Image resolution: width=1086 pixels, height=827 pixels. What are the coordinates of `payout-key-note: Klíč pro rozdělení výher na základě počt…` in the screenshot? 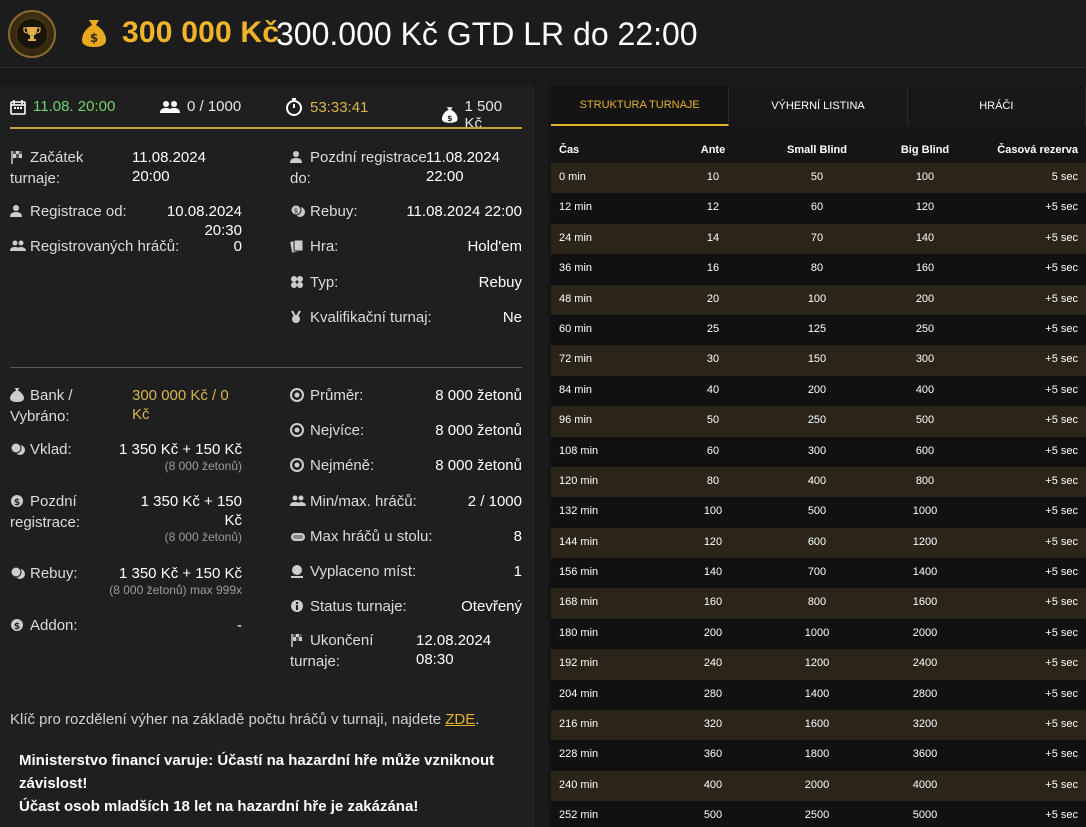 It's located at (244, 719).